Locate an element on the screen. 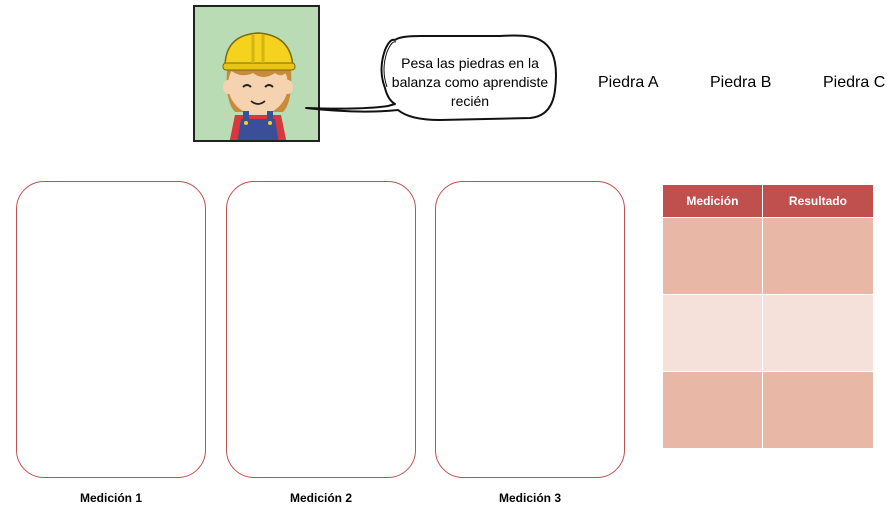 This screenshot has height=513, width=890. table-header-row: Medición Resultado is located at coordinates (768, 201).